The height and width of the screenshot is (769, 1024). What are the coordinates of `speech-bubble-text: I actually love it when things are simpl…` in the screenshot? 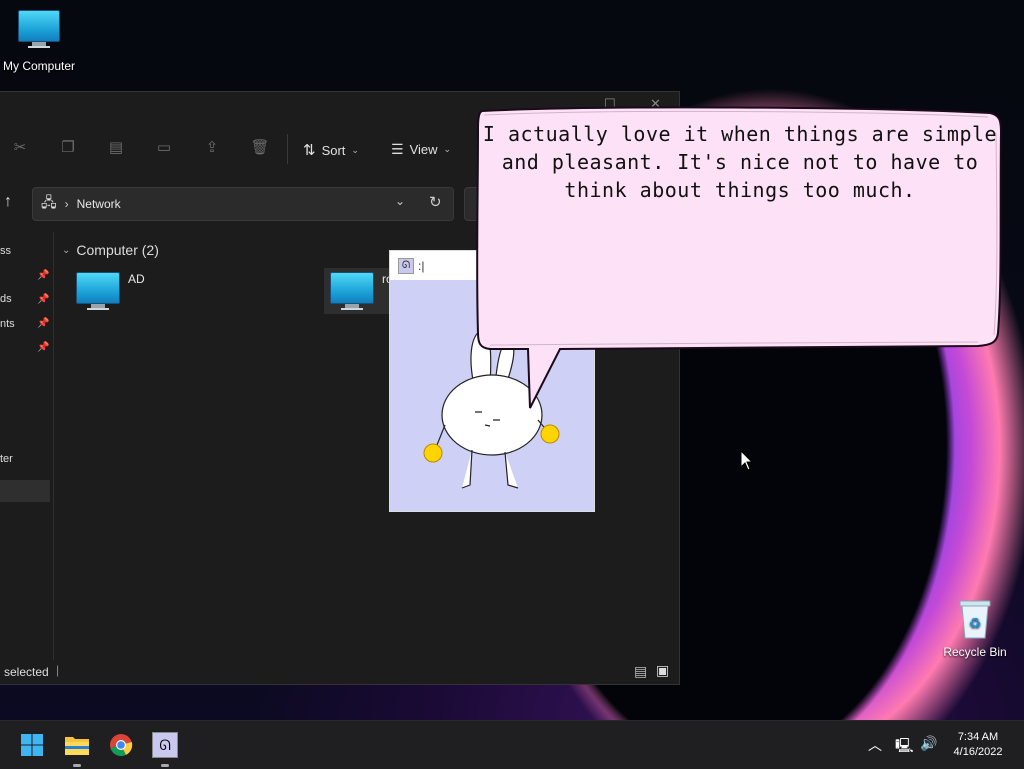 It's located at (740, 162).